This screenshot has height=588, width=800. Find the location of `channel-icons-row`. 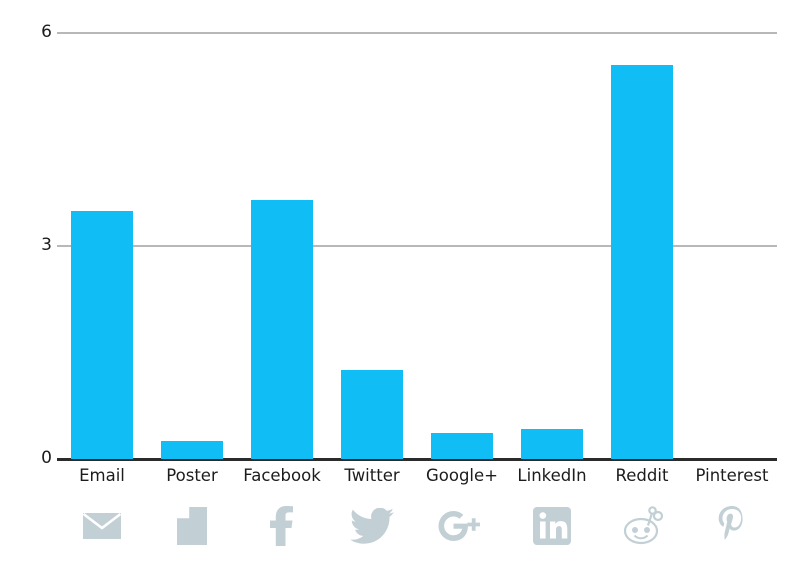

channel-icons-row is located at coordinates (417, 530).